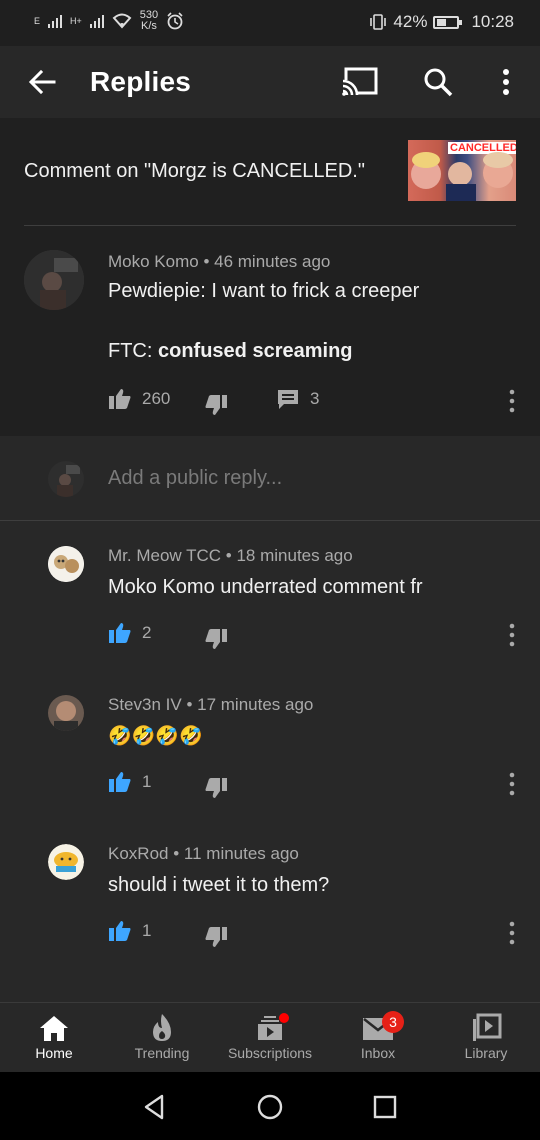 This screenshot has width=540, height=1140. Describe the element at coordinates (272, 261) in the screenshot. I see `comment-time: 46 minutes ago` at that location.